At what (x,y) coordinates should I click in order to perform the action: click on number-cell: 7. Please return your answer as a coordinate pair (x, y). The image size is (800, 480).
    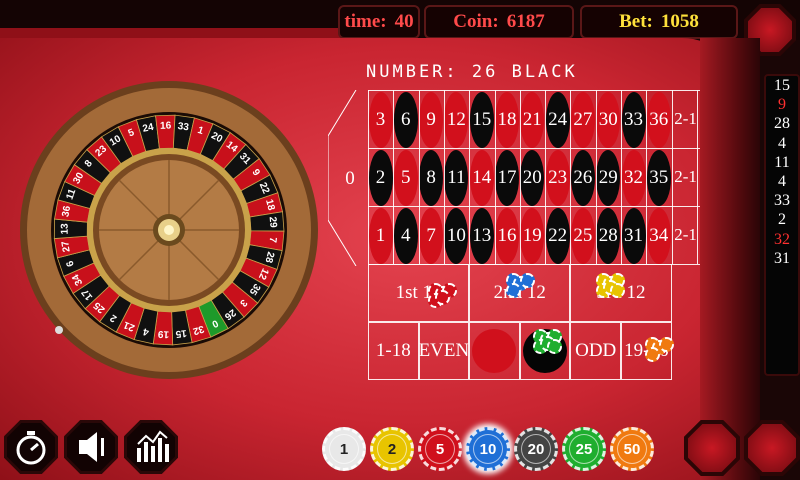
    Looking at the image, I should click on (431, 236).